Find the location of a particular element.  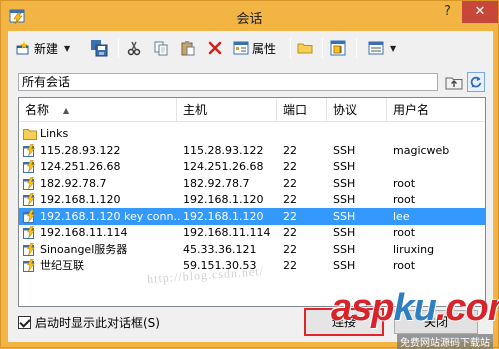

session-name: 192.168.11.114 is located at coordinates (102, 232).